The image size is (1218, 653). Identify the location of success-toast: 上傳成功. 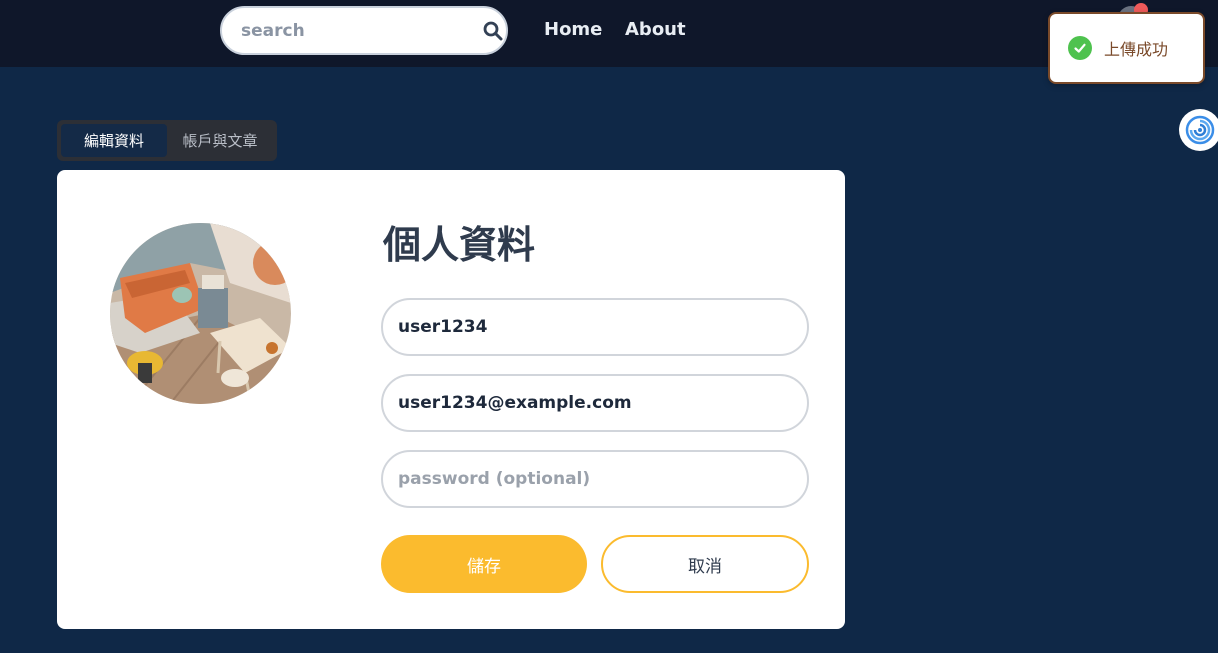
(1126, 48).